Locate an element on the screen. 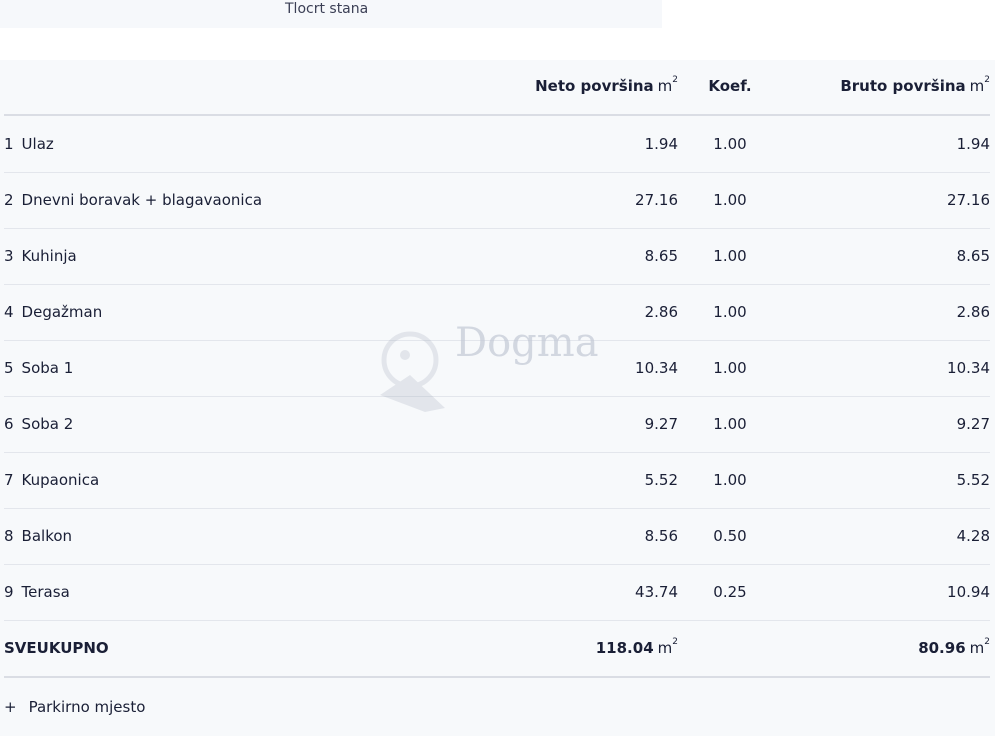  room-bruto: 8.65 is located at coordinates (973, 256).